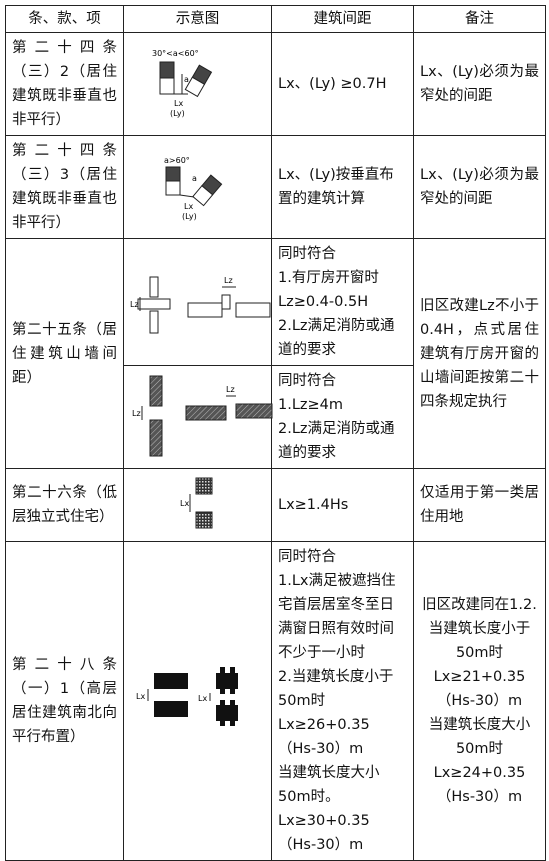  Describe the element at coordinates (342, 417) in the screenshot. I see `spacing-cell: 同时符合 1.Lz≥4m 2.Lz满足消防或通道的要求` at that location.